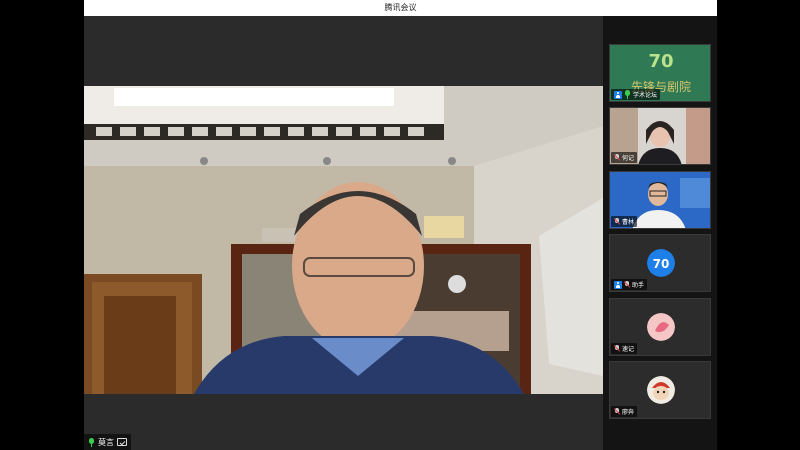 The image size is (800, 450). What do you see at coordinates (660, 136) in the screenshot?
I see `participant-tile: 何记` at bounding box center [660, 136].